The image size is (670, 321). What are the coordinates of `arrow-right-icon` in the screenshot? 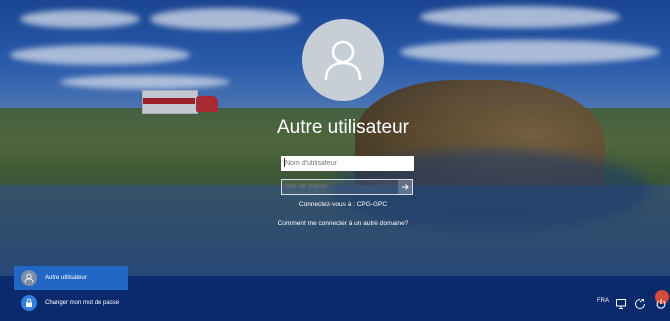 It's located at (405, 187).